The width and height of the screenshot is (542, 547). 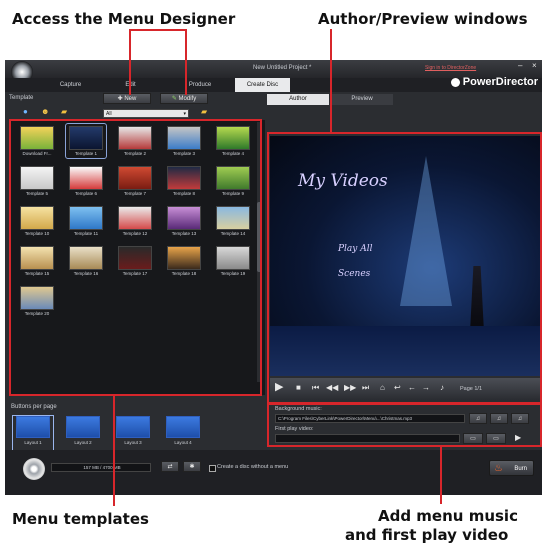 What do you see at coordinates (426, 388) in the screenshot?
I see `arrow-right-icon: →` at bounding box center [426, 388].